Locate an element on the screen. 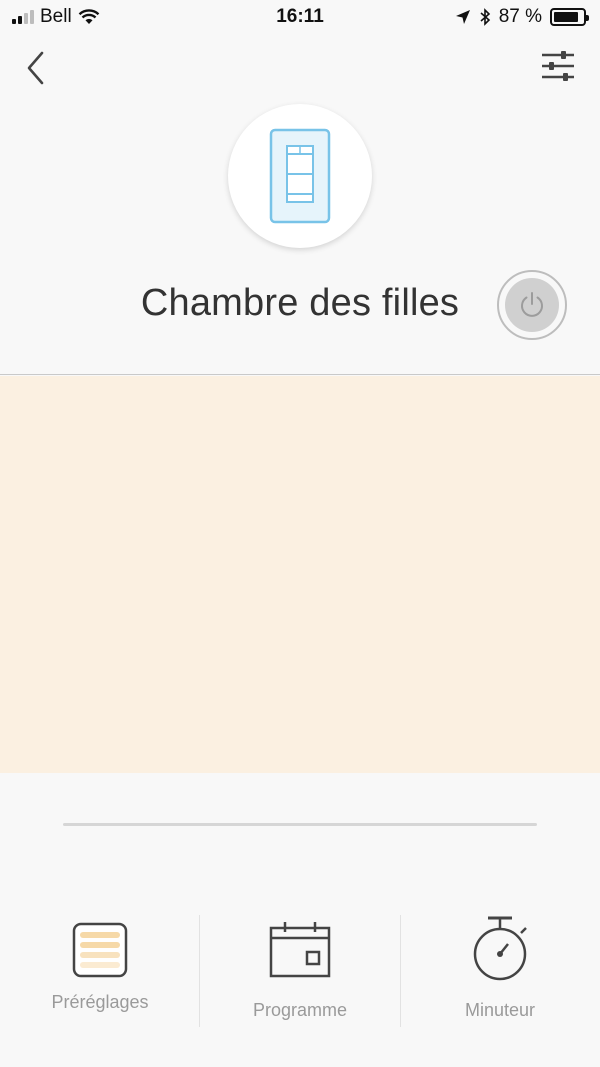 The height and width of the screenshot is (1067, 600). sliders-icon is located at coordinates (558, 66).